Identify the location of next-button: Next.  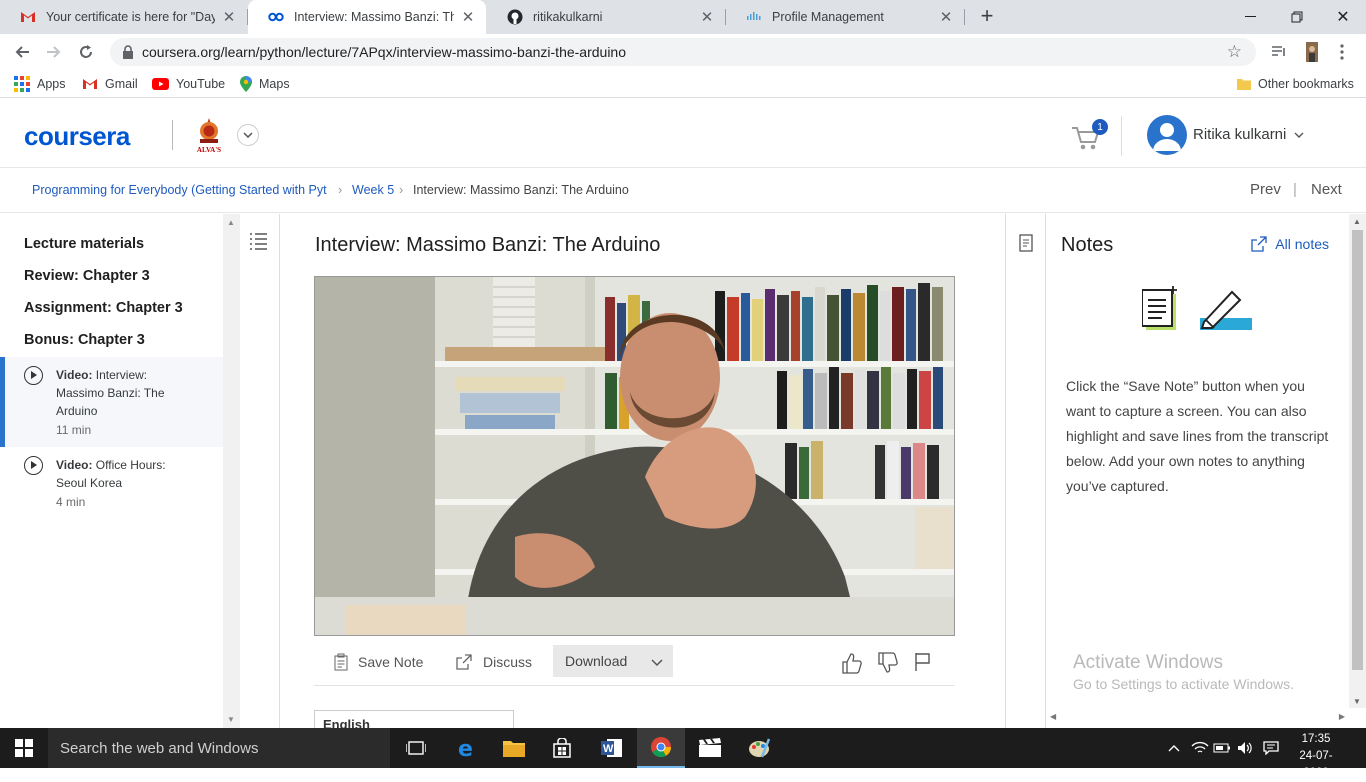
(1326, 189).